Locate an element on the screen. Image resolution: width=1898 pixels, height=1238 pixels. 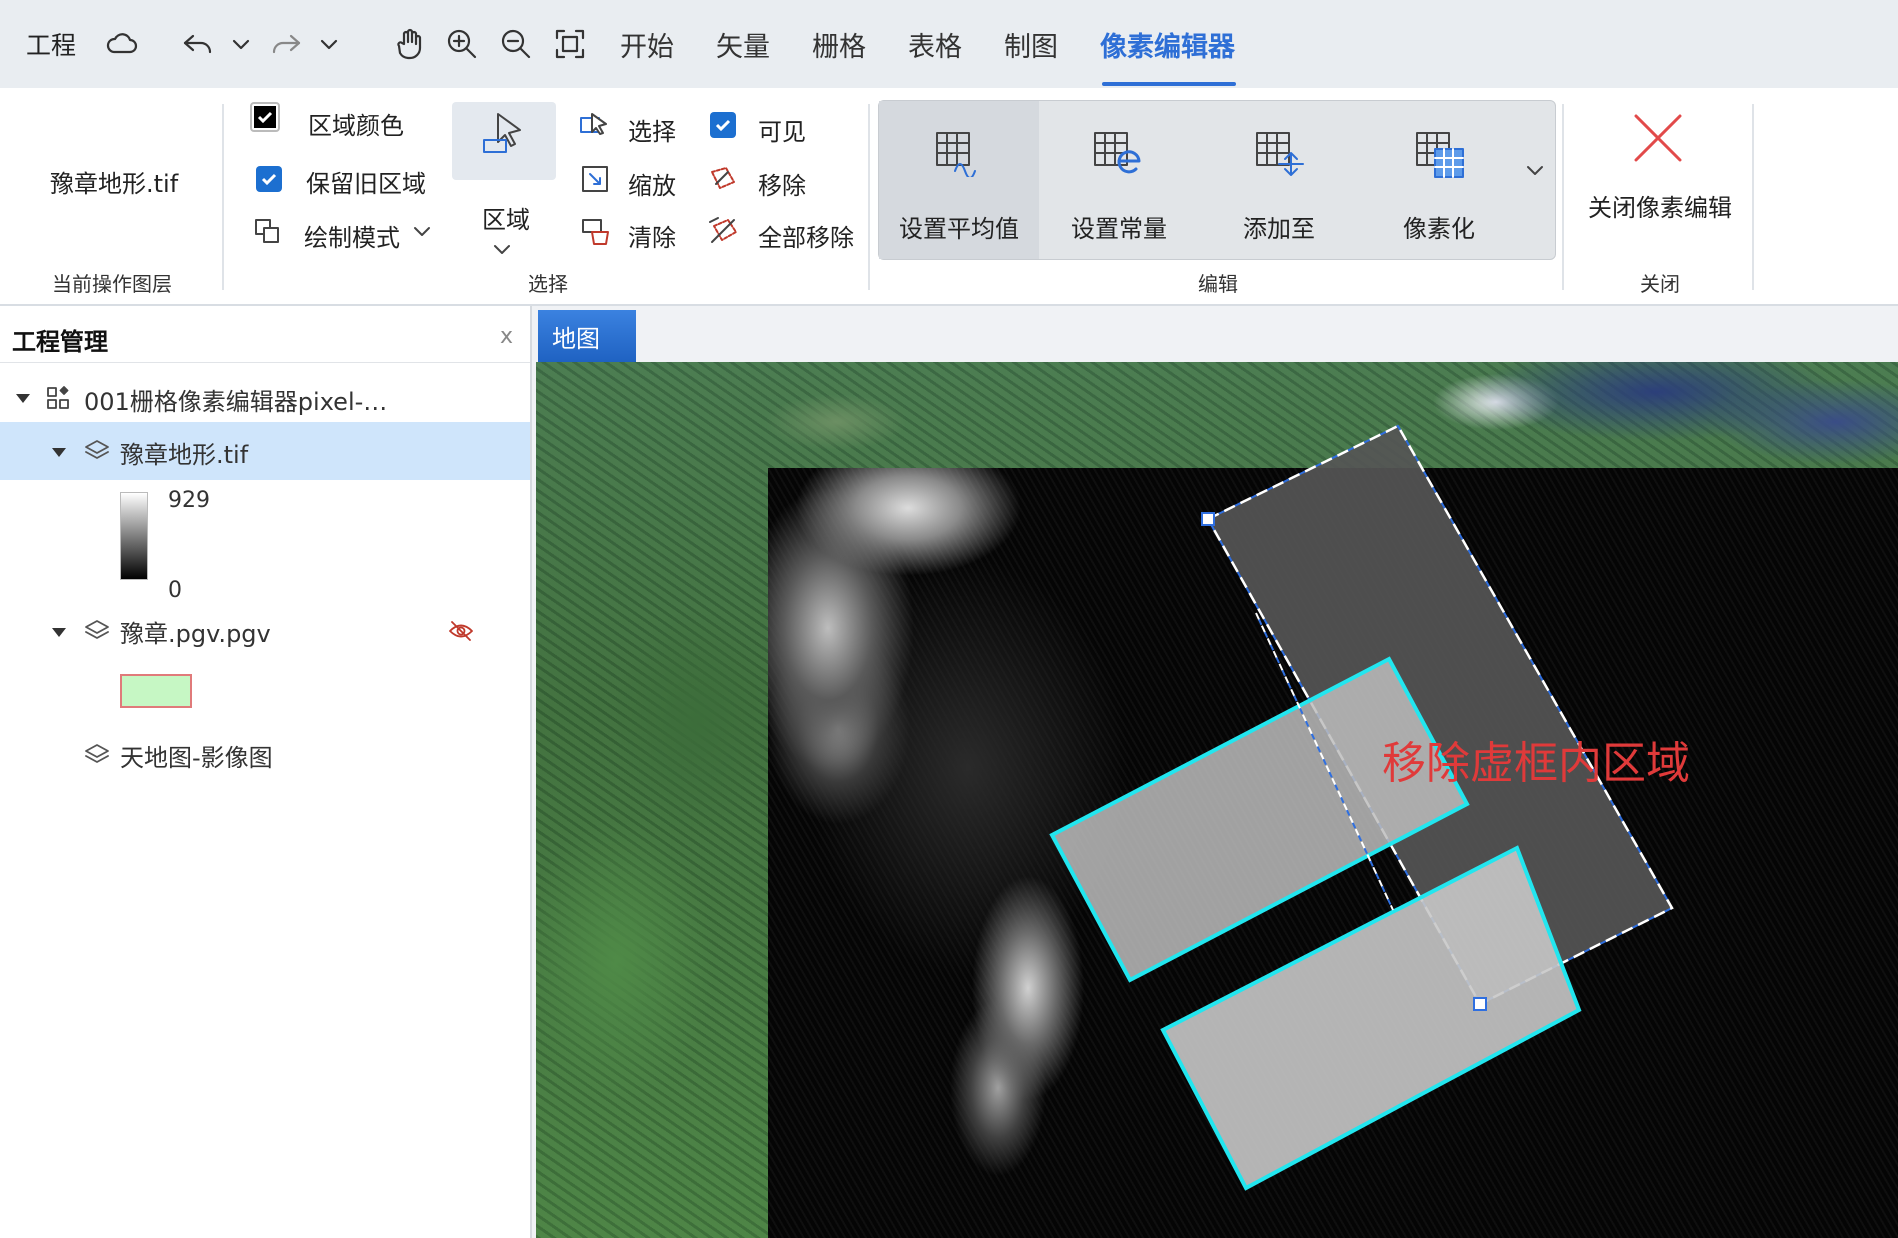
region-select-icon is located at coordinates (504, 138).